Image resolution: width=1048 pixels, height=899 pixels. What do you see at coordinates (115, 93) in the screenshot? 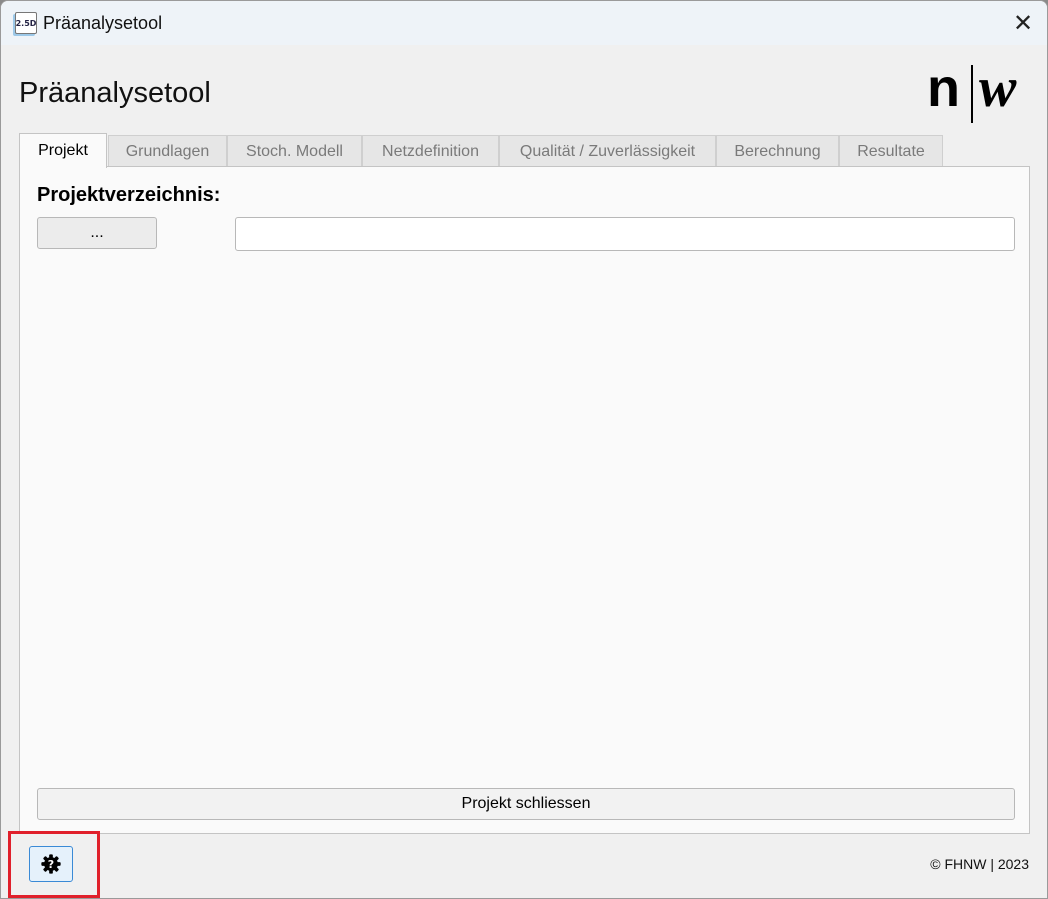
I see `page-title: Präanalysetool` at bounding box center [115, 93].